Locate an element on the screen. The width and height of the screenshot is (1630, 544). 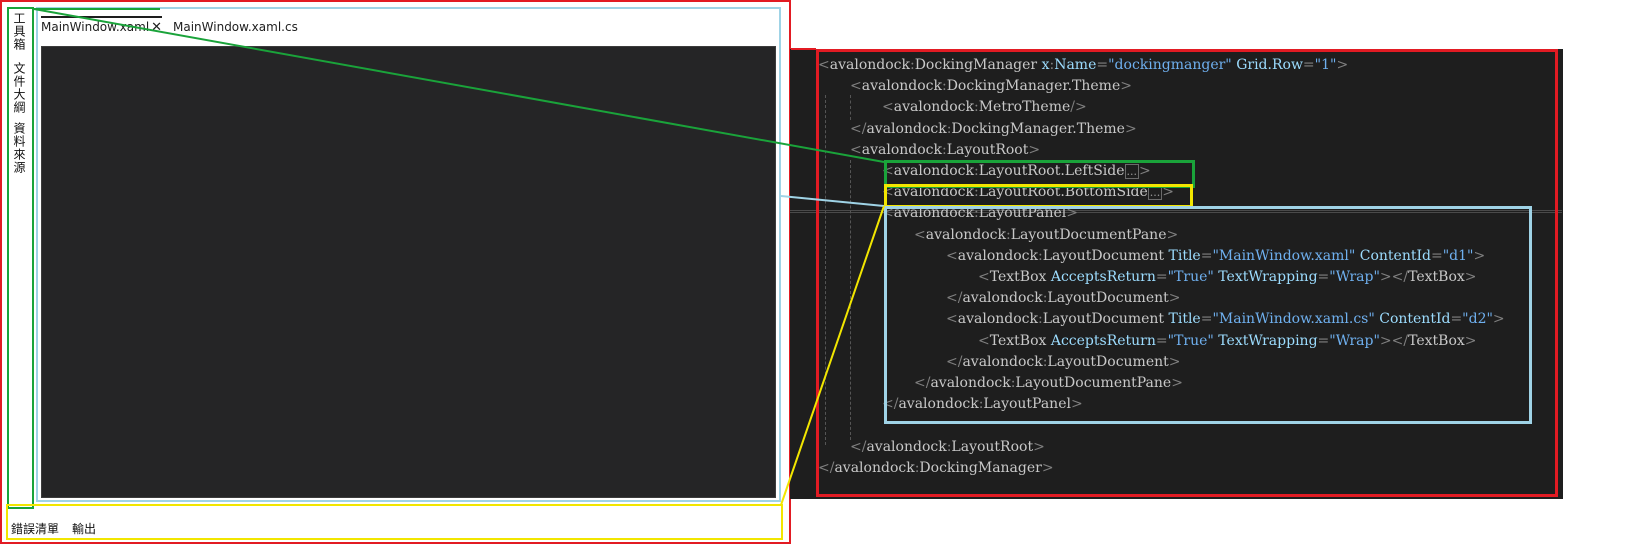
green-connector is located at coordinates (459, 85).